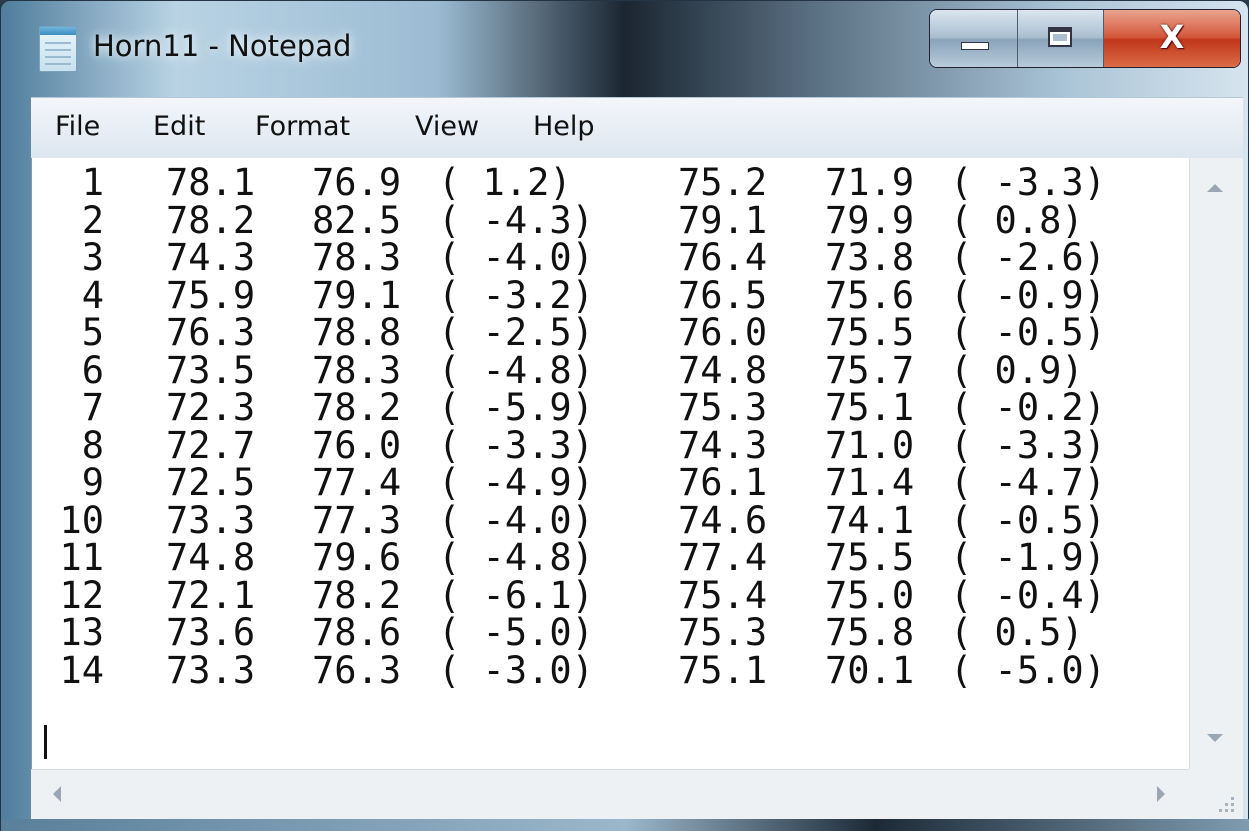 Image resolution: width=1249 pixels, height=831 pixels. Describe the element at coordinates (610, 794) in the screenshot. I see `horizontal-scrollbar` at that location.